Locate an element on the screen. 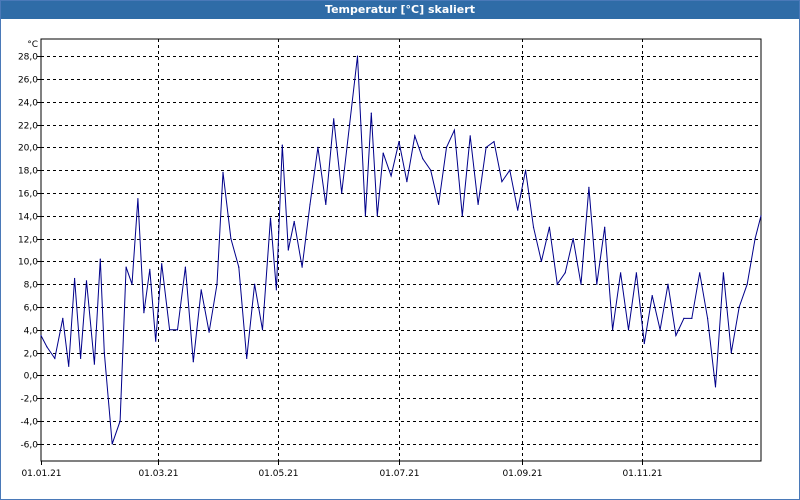 This screenshot has height=500, width=800. y-tick-label: 0,0 is located at coordinates (31, 377).